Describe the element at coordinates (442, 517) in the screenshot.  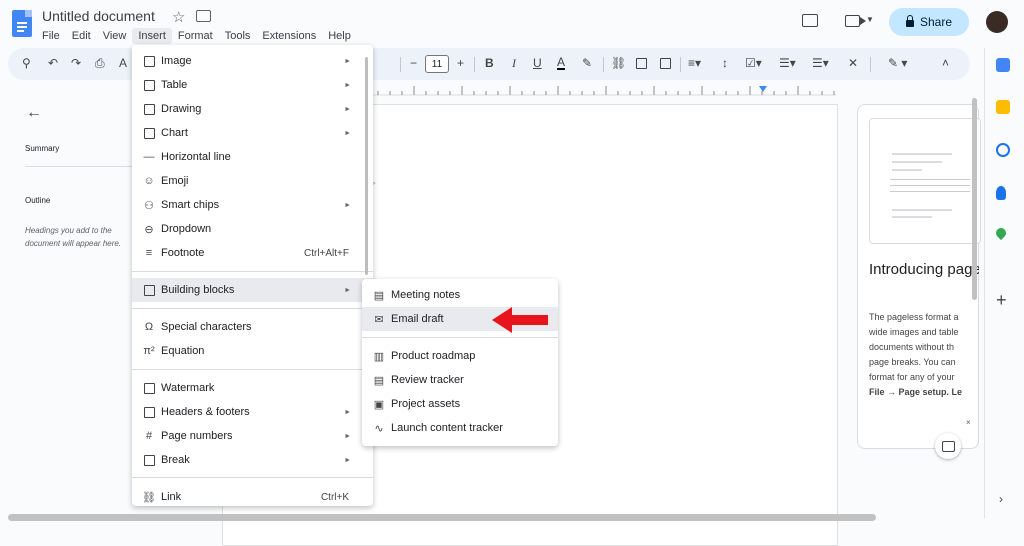
I see `horizontal-scrollbar` at that location.